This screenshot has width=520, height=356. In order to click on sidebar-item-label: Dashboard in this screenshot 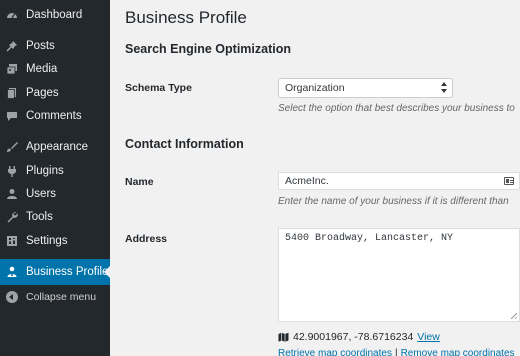, I will do `click(54, 15)`.